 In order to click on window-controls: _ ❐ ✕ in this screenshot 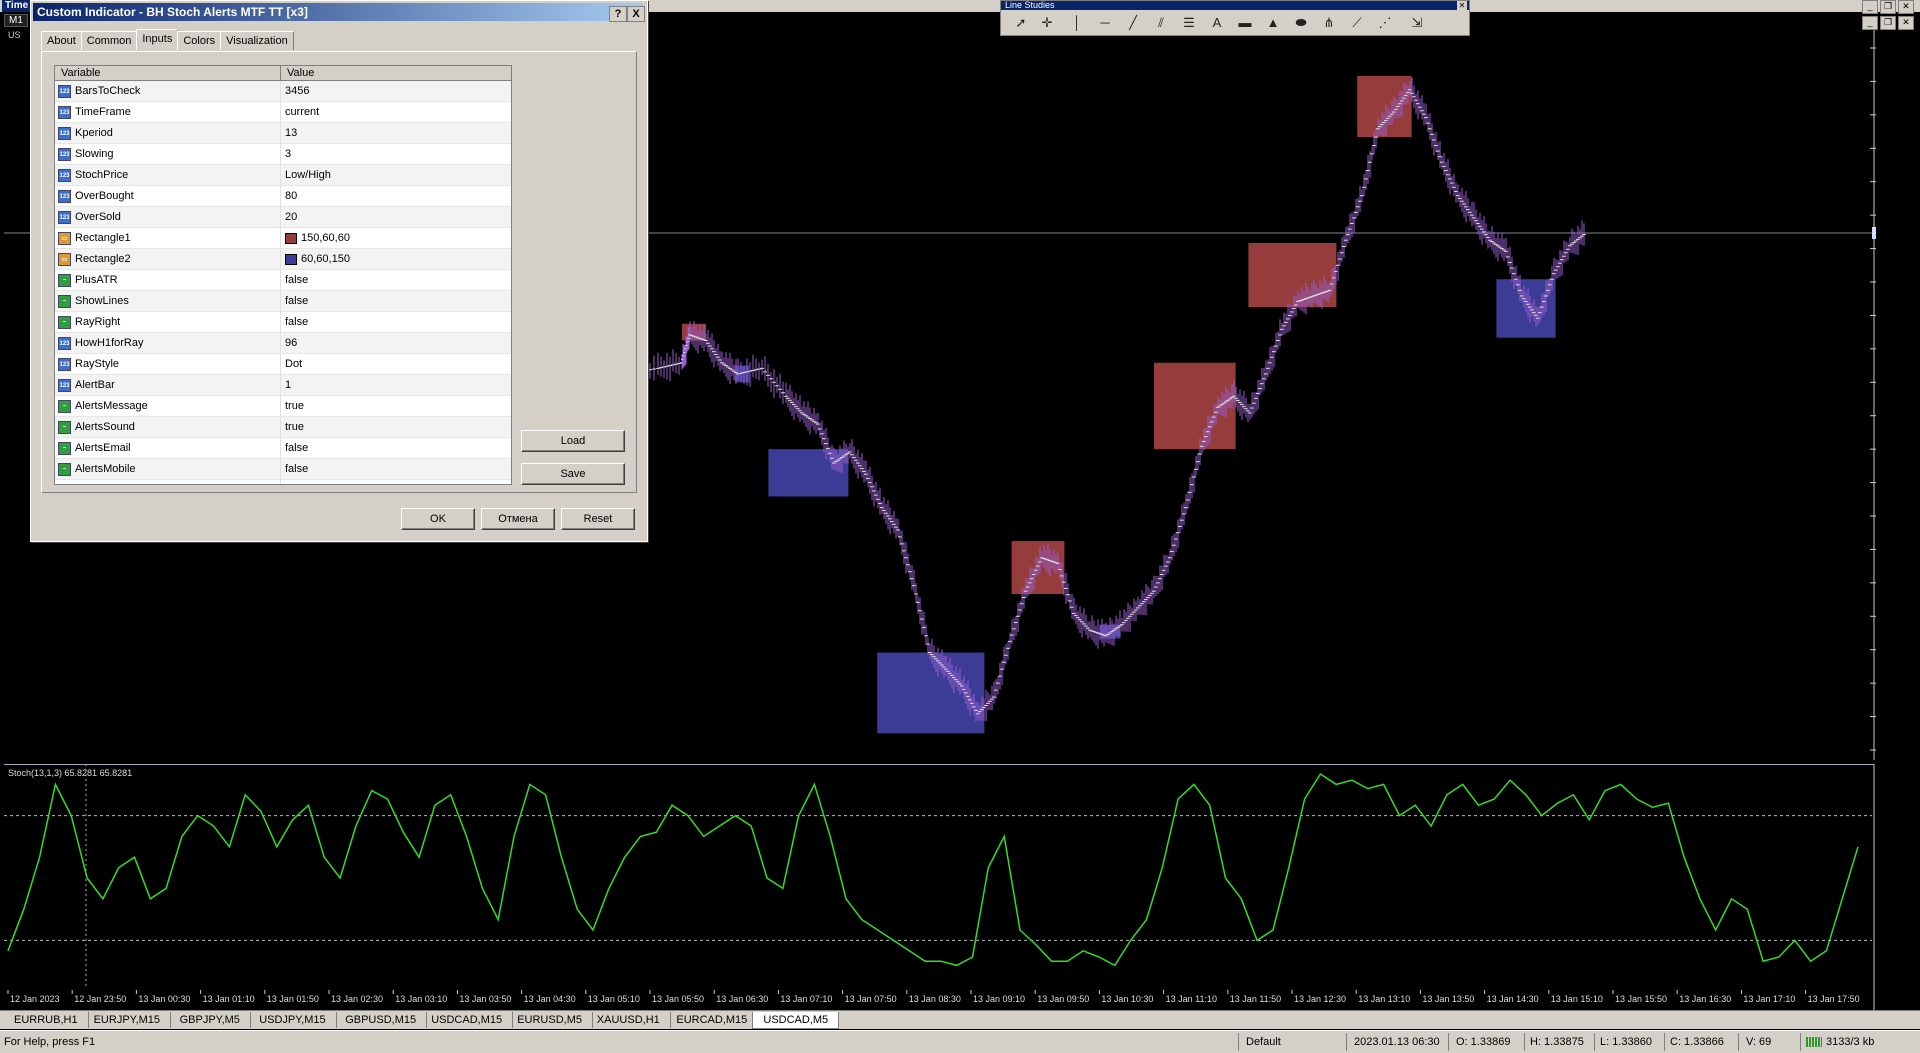, I will do `click(1888, 7)`.